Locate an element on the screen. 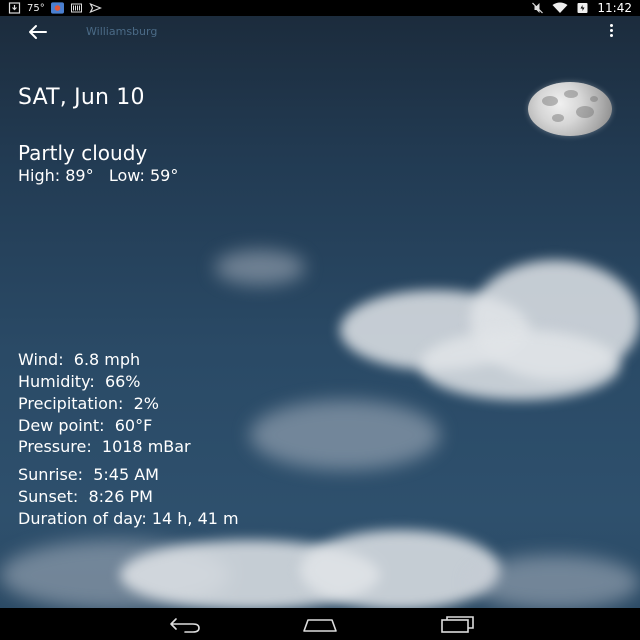 The width and height of the screenshot is (640, 640). nav-recents-icon is located at coordinates (458, 624).